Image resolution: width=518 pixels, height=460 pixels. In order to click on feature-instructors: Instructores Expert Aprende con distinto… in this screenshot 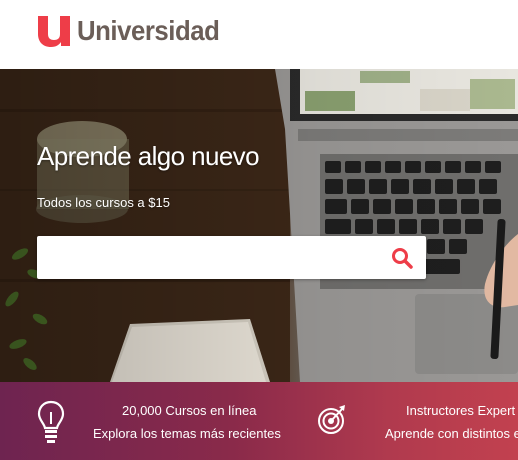, I will do `click(409, 421)`.